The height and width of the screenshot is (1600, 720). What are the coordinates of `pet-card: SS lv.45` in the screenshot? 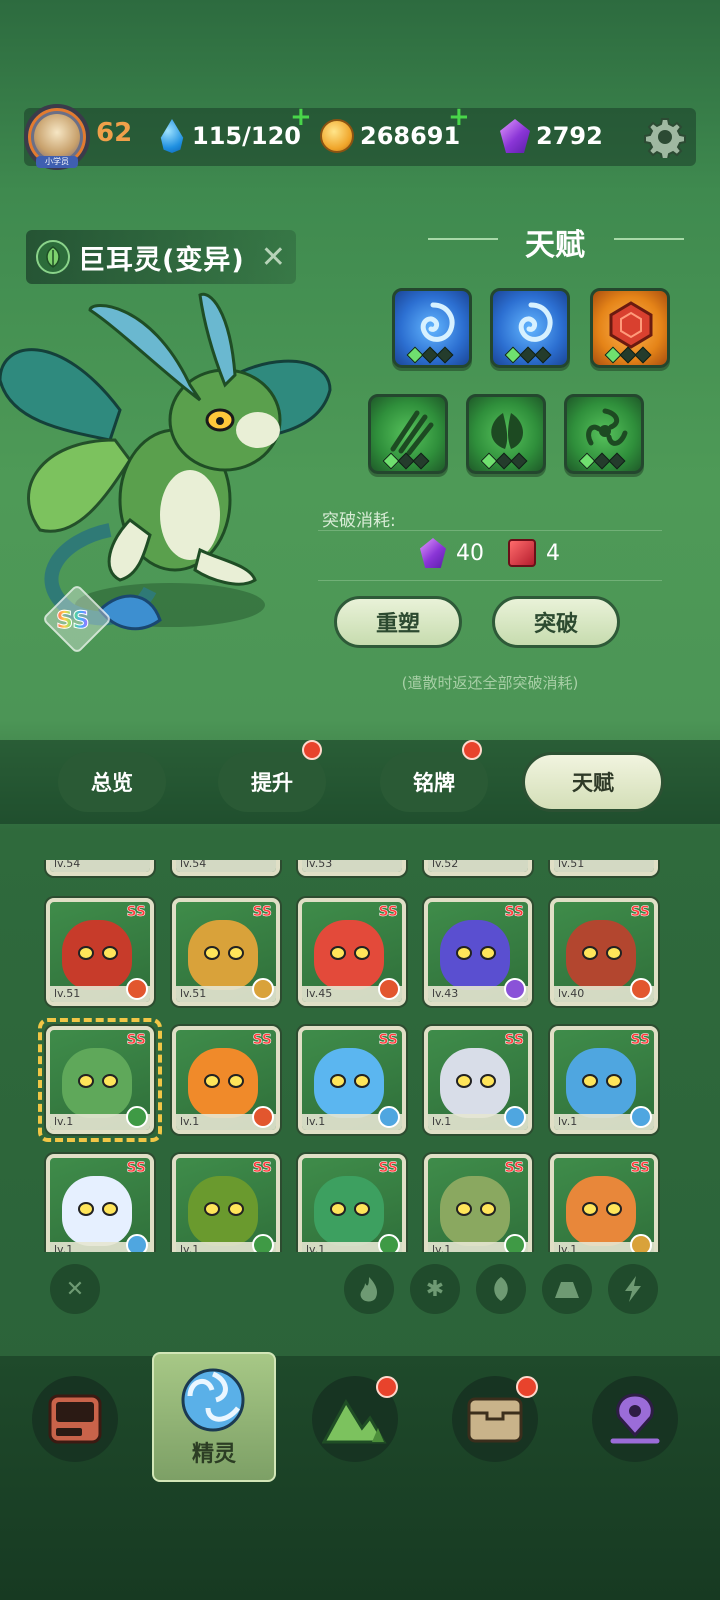 It's located at (352, 952).